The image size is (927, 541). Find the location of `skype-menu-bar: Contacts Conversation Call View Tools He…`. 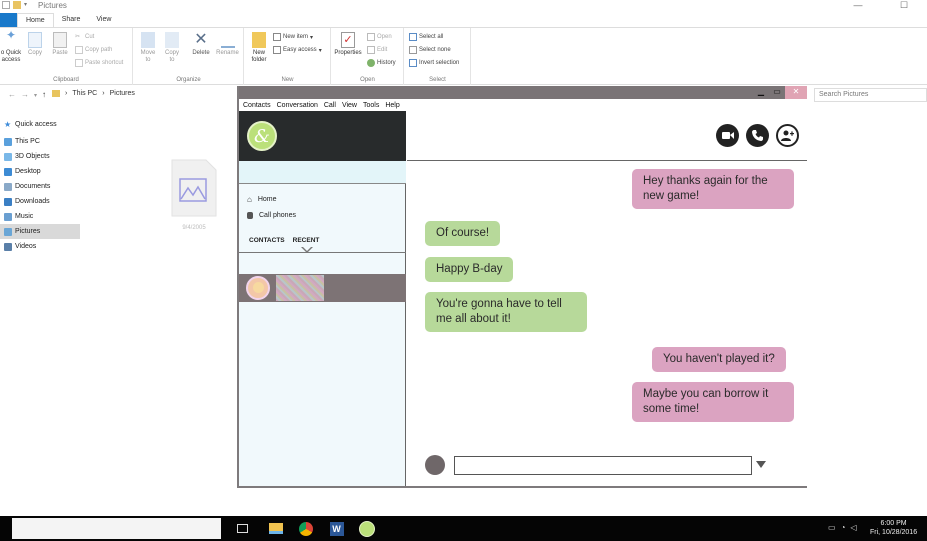

skype-menu-bar: Contacts Conversation Call View Tools He… is located at coordinates (523, 105).